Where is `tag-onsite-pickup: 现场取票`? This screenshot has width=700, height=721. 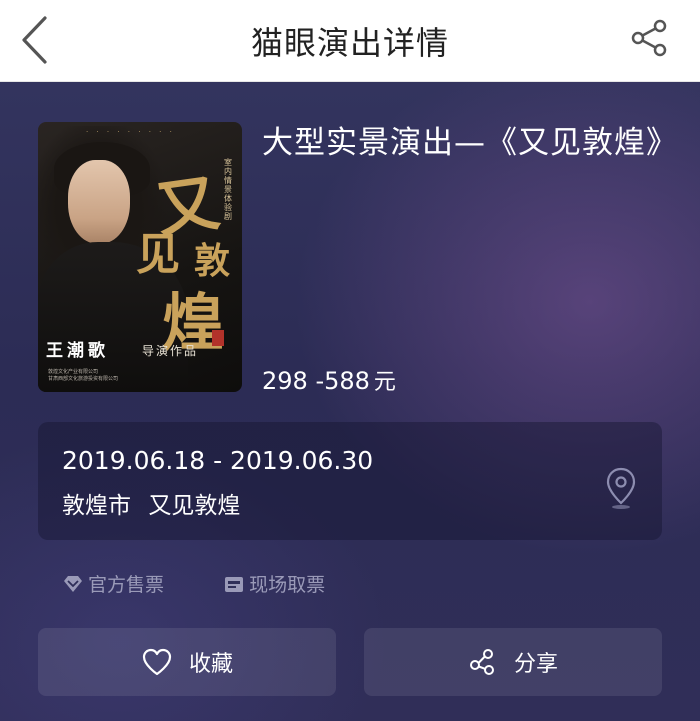
tag-onsite-pickup: 现场取票 is located at coordinates (274, 583).